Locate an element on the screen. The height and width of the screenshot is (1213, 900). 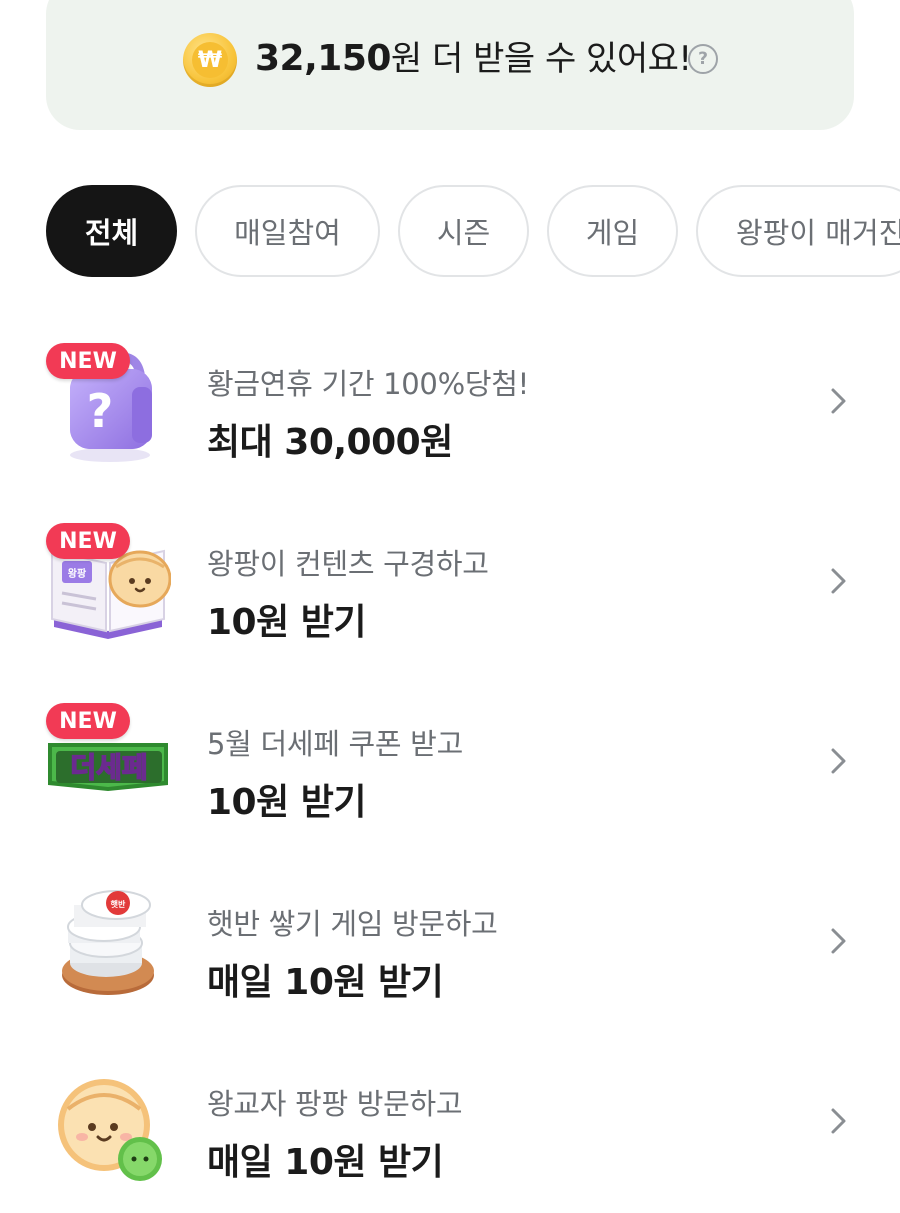
rice-stack-icon: 햇반 is located at coordinates (108, 945).